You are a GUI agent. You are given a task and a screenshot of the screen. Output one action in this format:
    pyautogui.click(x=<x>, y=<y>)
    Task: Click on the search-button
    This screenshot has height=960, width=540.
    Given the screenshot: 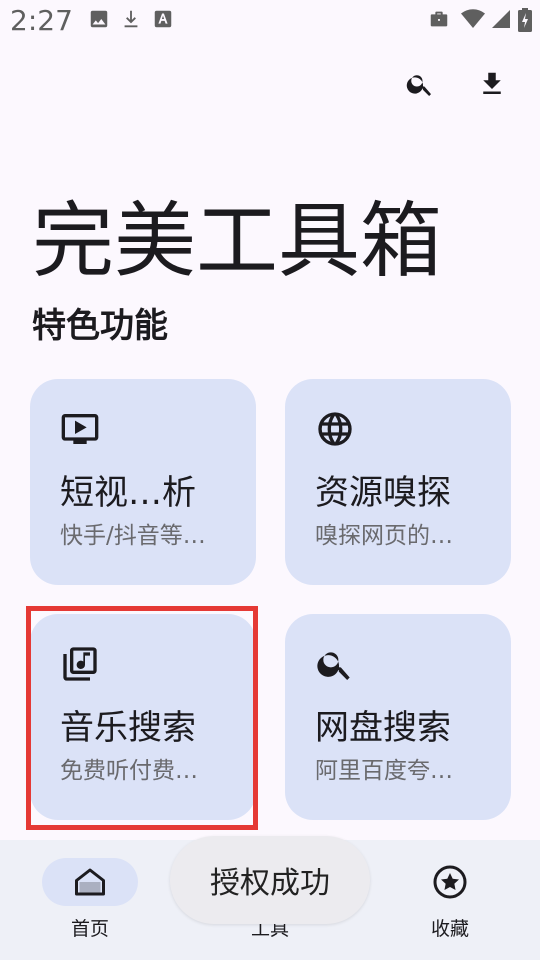 What is the action you would take?
    pyautogui.click(x=420, y=84)
    